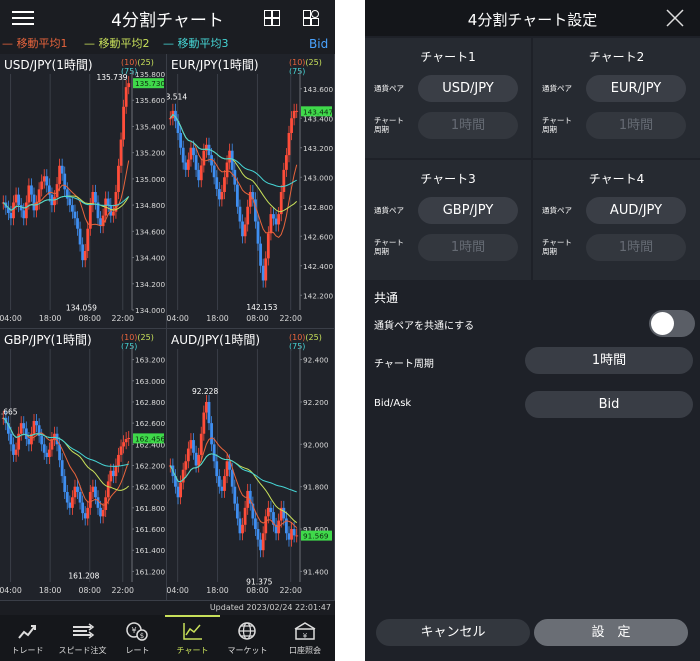  Describe the element at coordinates (316, 487) in the screenshot. I see `y-tick-label: 91.800` at that location.